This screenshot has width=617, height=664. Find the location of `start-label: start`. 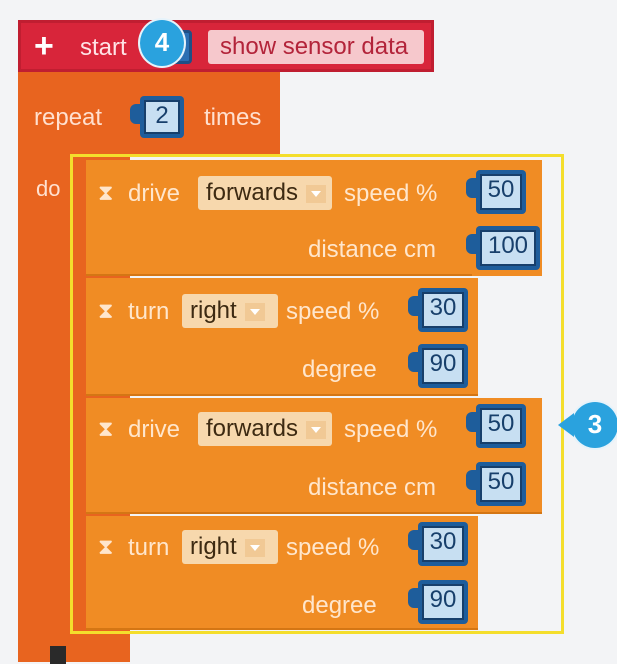

start-label: start is located at coordinates (103, 47).